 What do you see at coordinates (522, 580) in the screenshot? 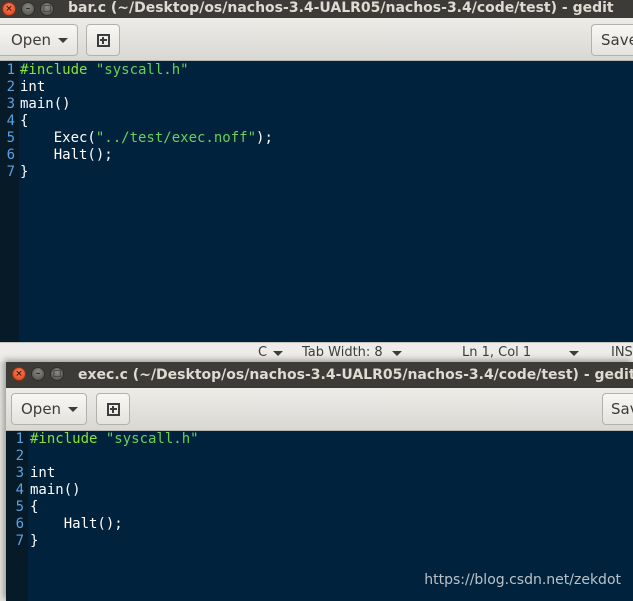
I see `watermark-text: https://blog.csdn.net/zekdot` at bounding box center [522, 580].